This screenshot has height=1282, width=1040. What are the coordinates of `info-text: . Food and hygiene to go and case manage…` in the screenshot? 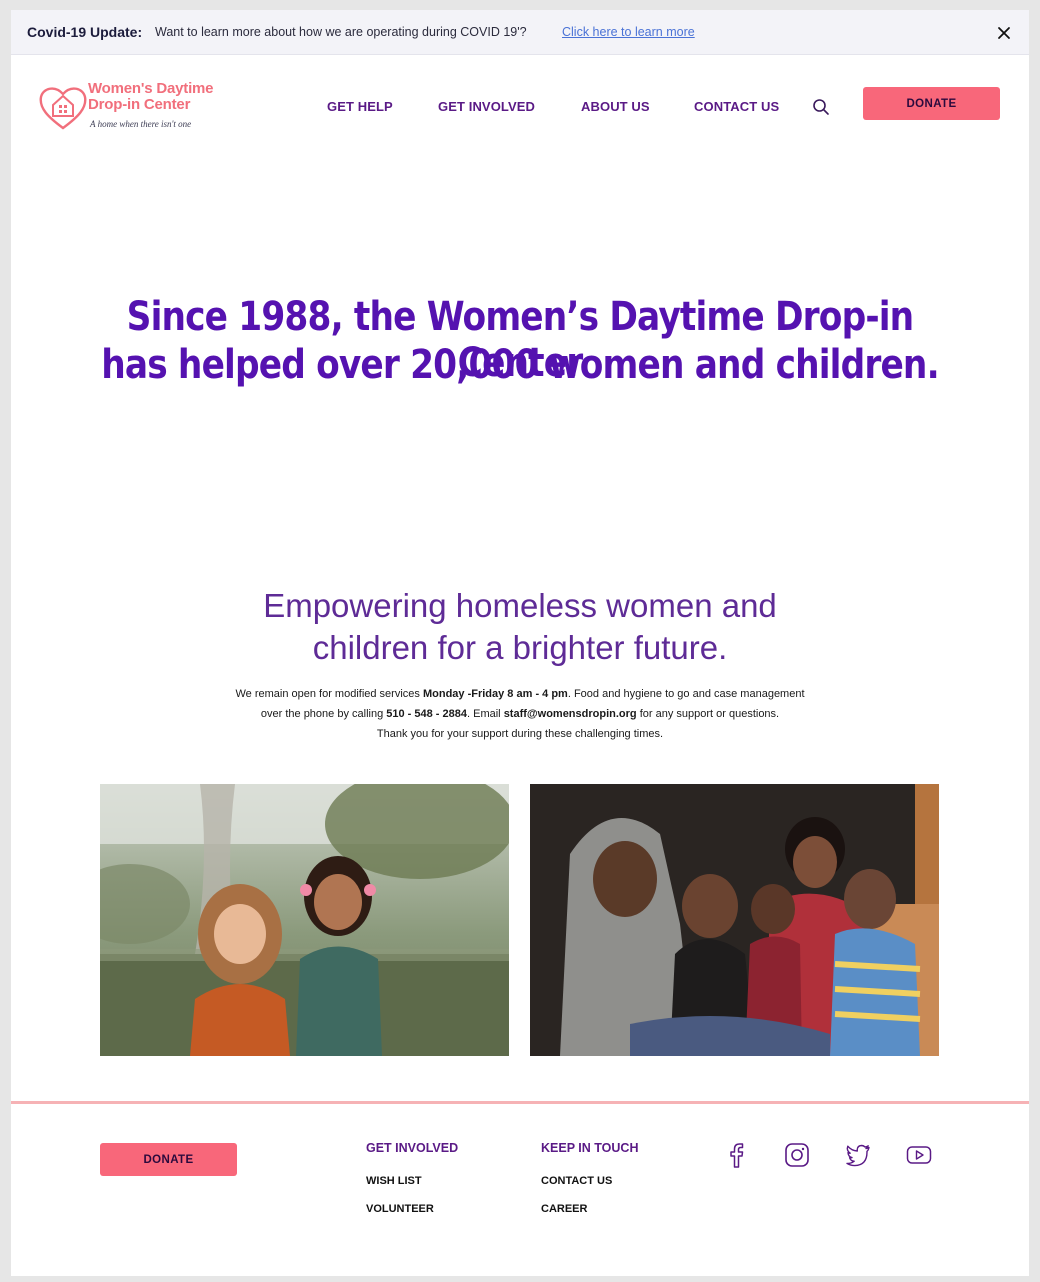 It's located at (686, 694).